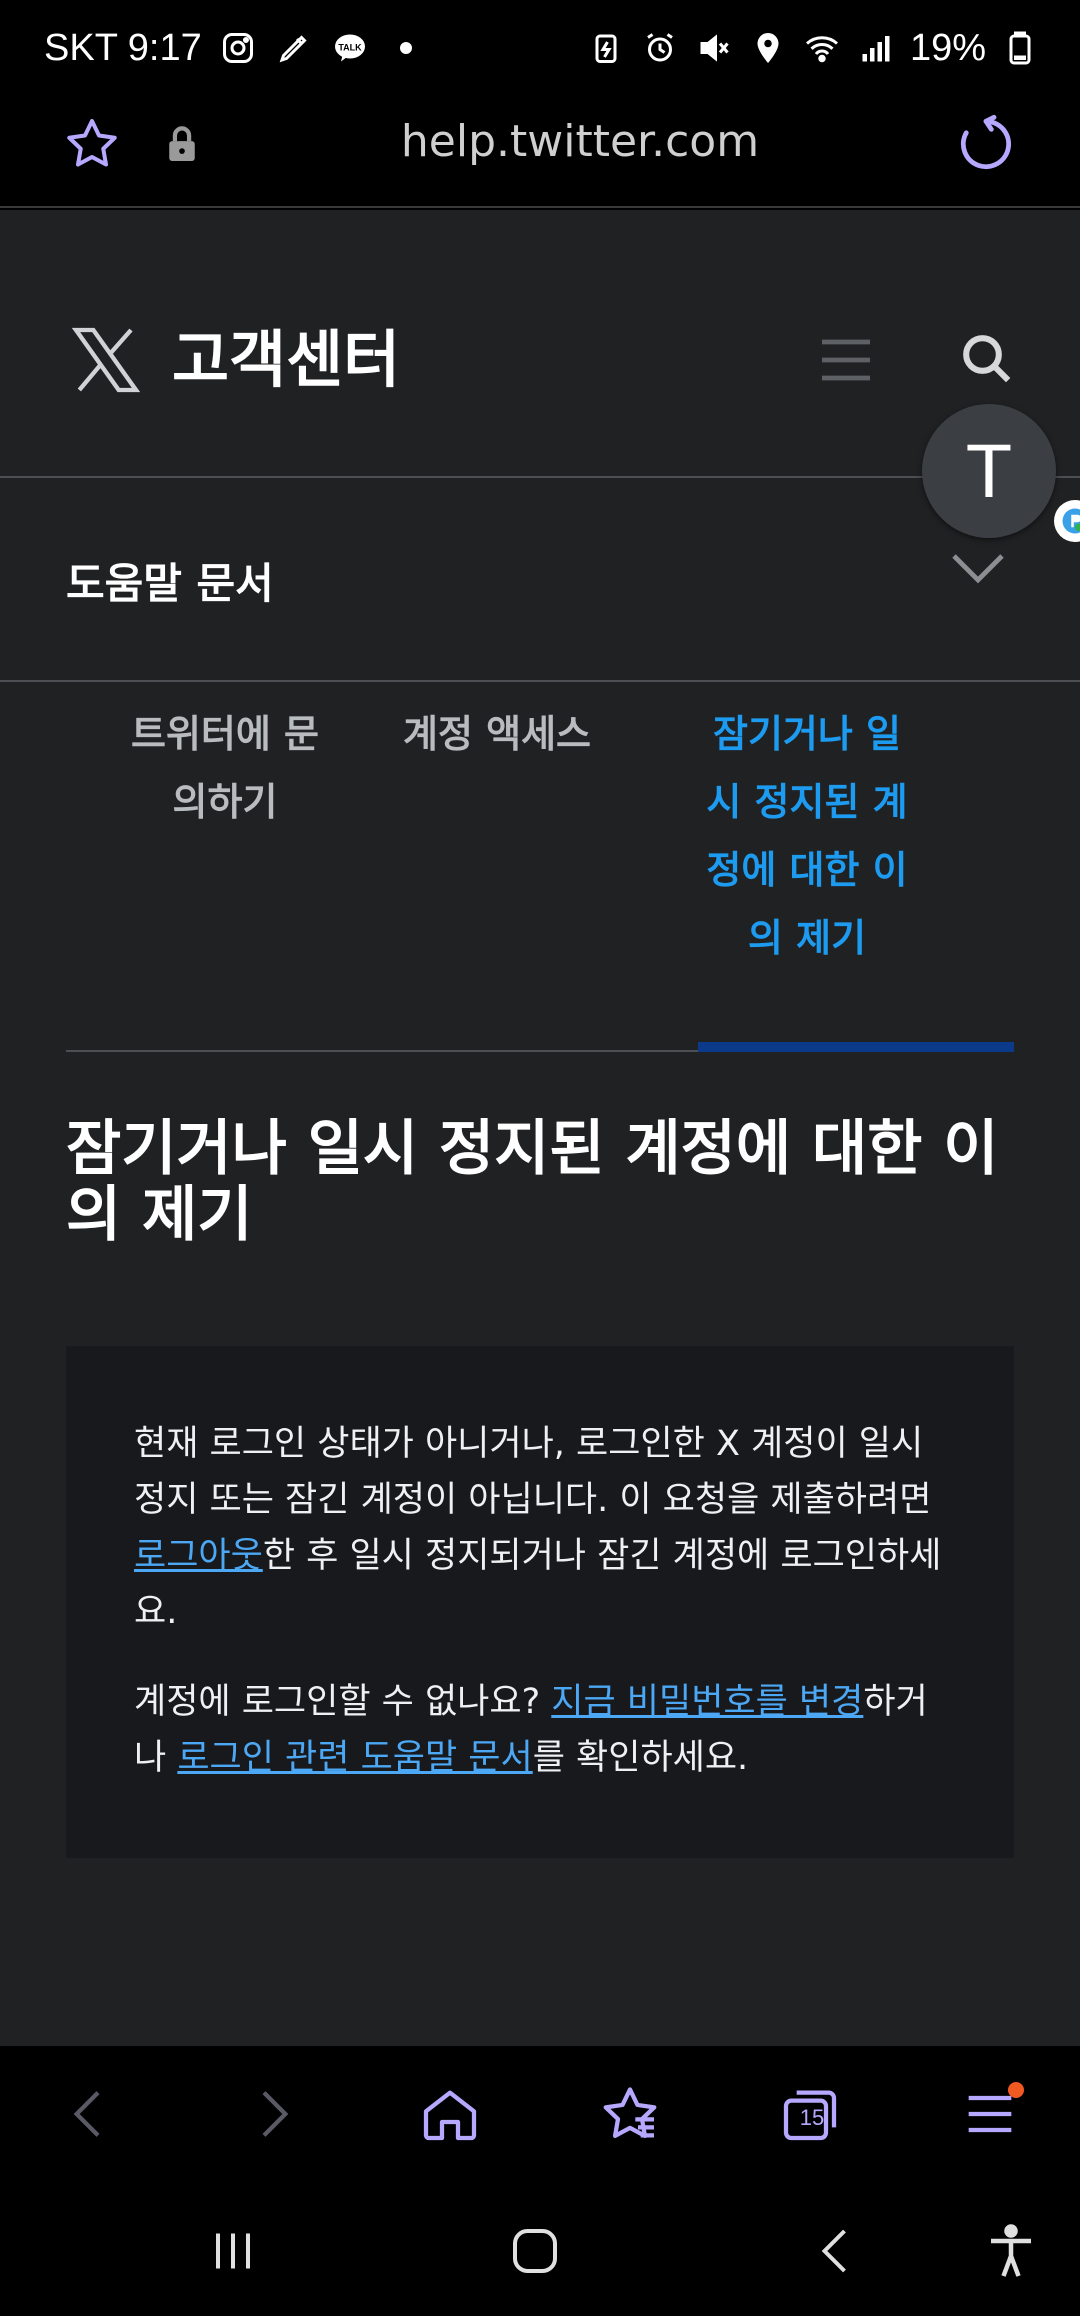  What do you see at coordinates (876, 48) in the screenshot?
I see `signal-icon` at bounding box center [876, 48].